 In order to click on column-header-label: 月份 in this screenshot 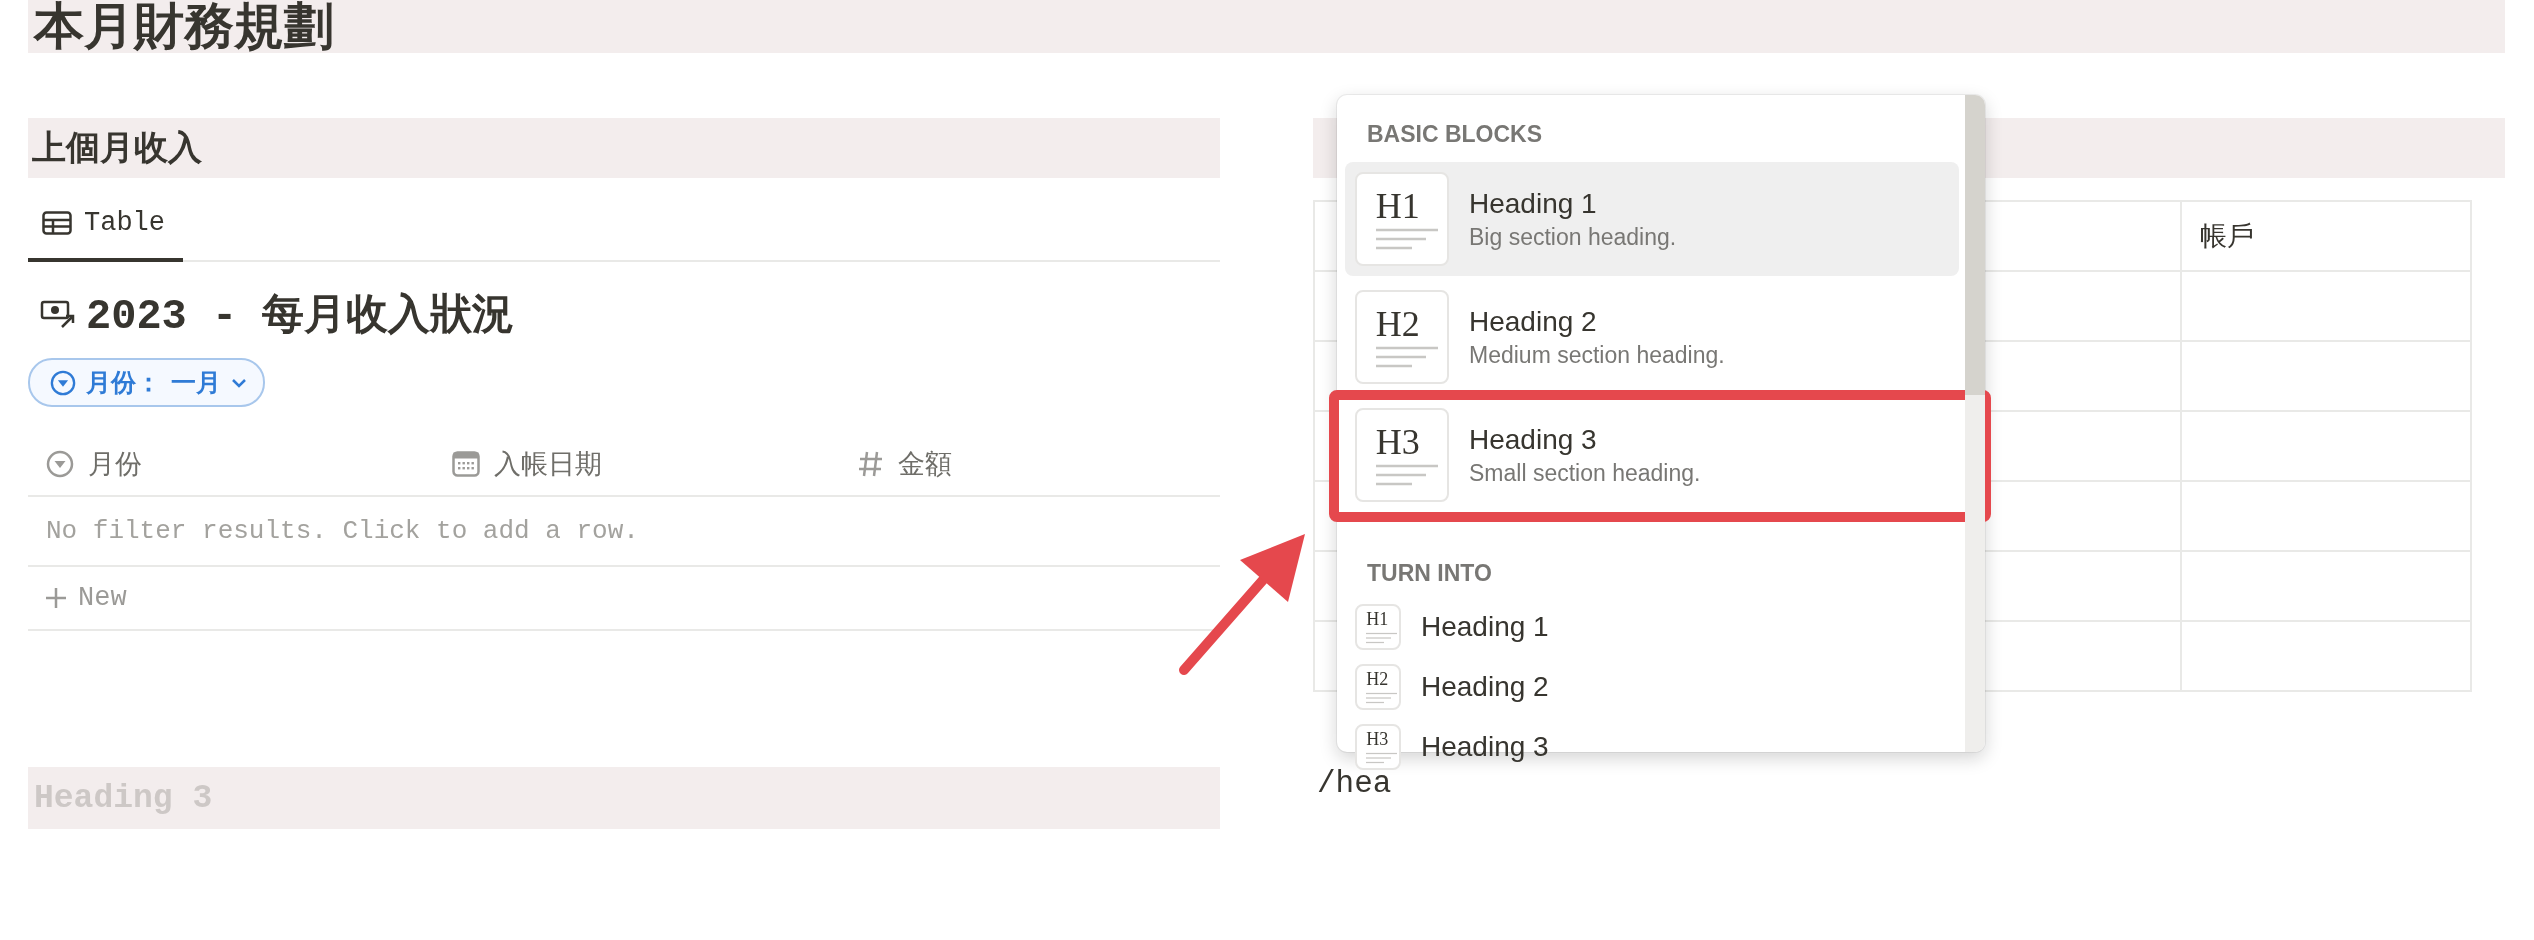, I will do `click(115, 464)`.